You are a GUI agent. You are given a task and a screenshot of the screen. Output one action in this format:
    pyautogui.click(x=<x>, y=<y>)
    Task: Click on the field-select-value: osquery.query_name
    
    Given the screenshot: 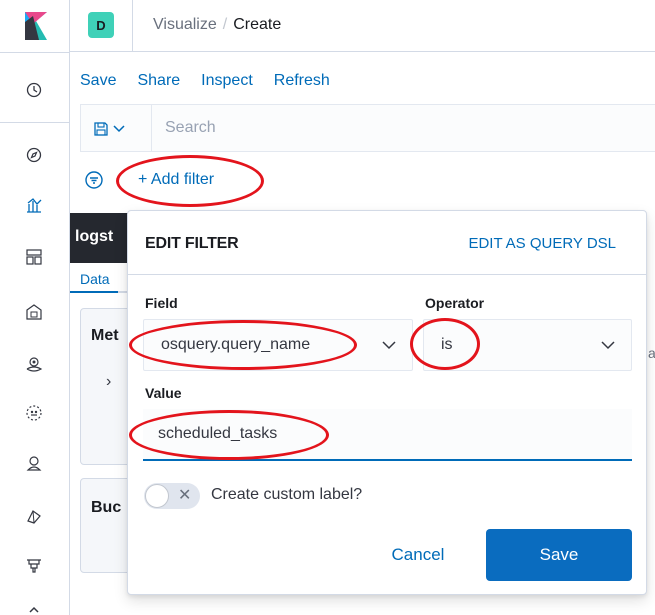 What is the action you would take?
    pyautogui.click(x=236, y=344)
    